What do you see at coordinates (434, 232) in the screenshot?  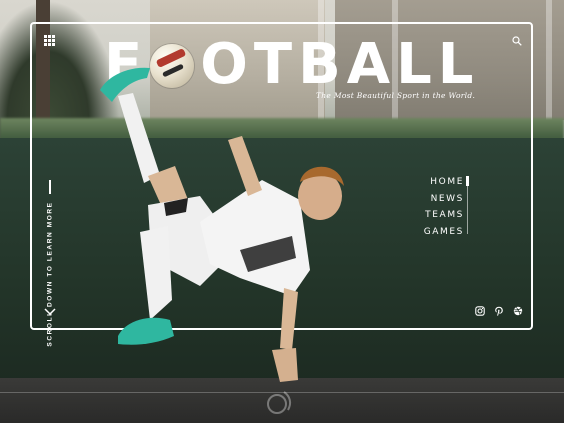 I see `nav-item-games: GAMES` at bounding box center [434, 232].